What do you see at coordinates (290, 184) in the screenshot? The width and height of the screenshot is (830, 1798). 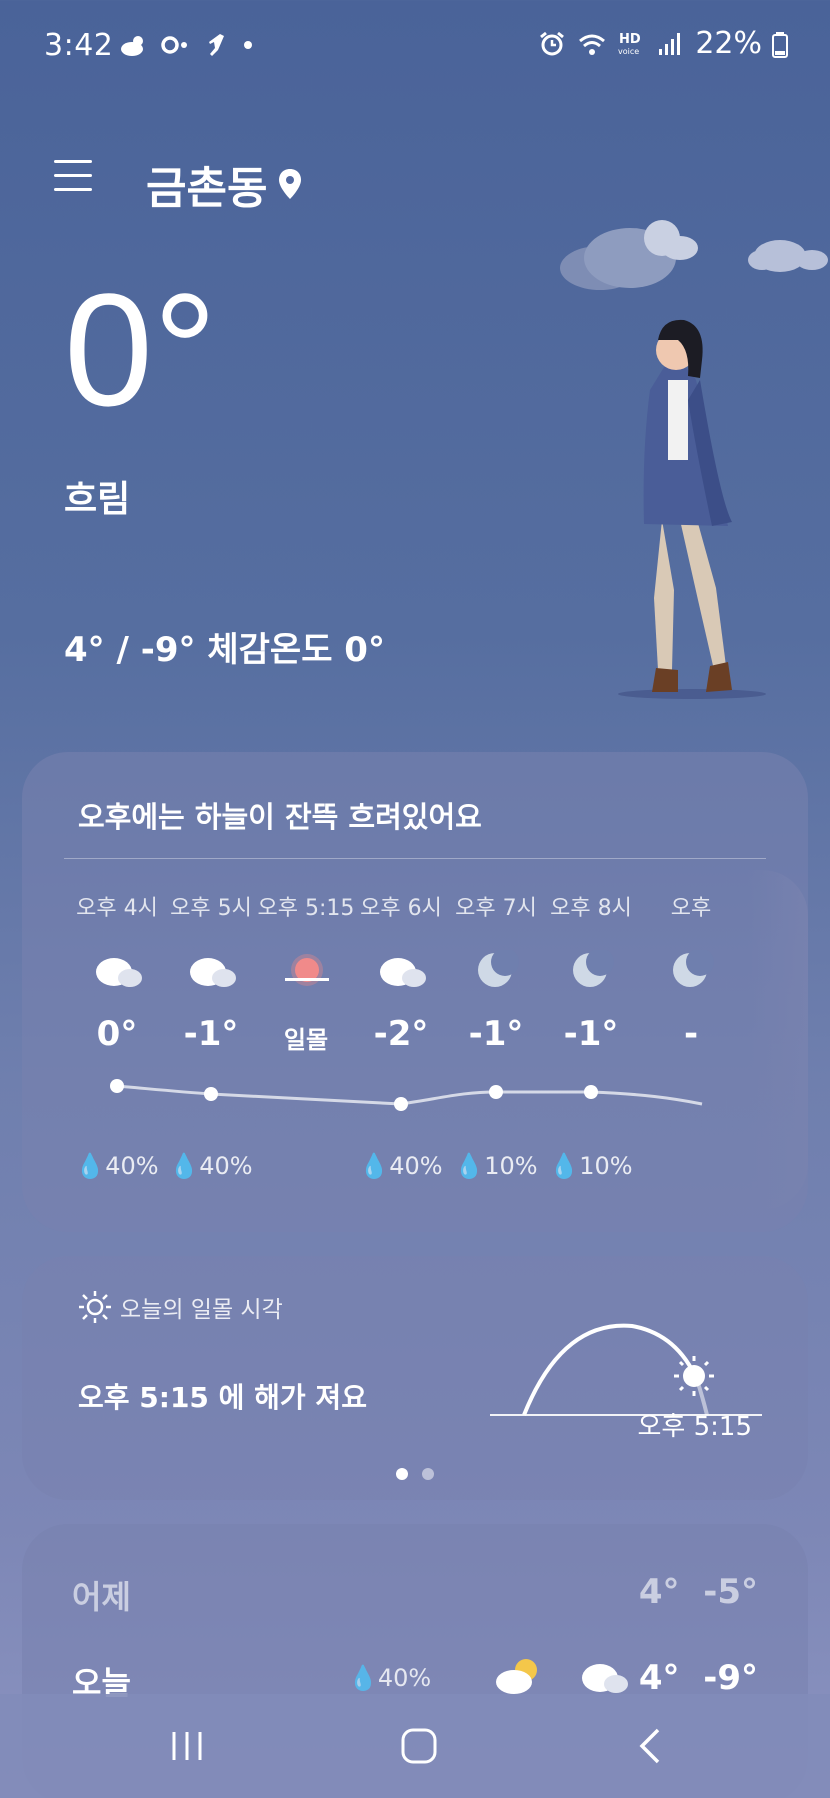 I see `location-pin-icon` at bounding box center [290, 184].